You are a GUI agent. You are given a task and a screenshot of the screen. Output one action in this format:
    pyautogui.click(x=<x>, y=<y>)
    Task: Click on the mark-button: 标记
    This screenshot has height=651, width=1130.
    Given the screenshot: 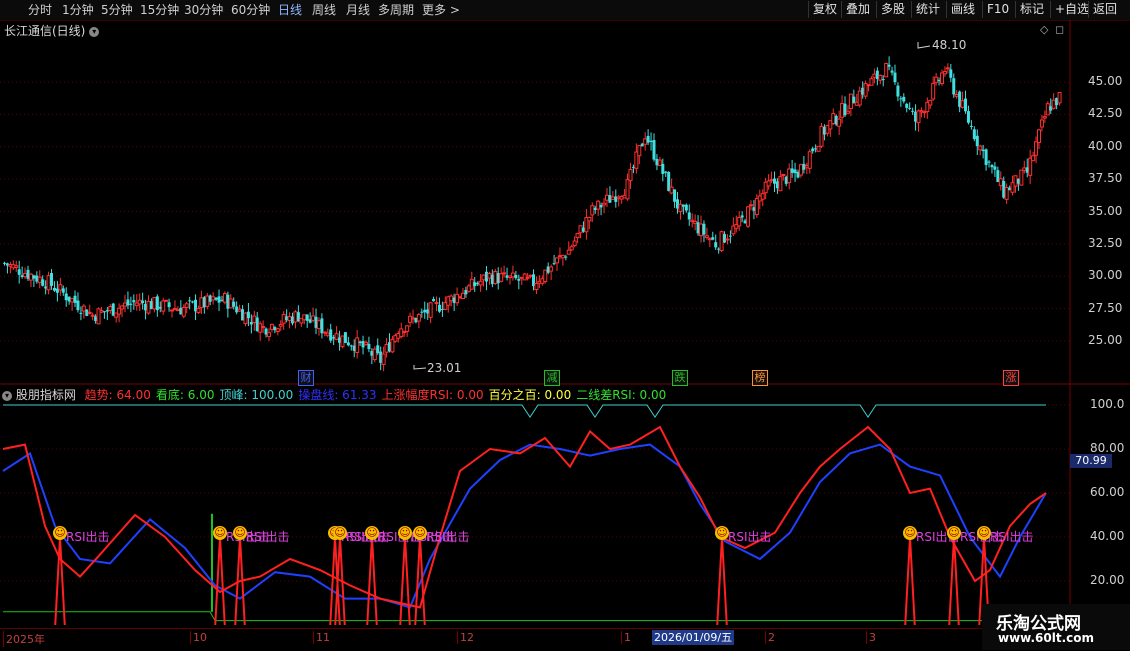 What is the action you would take?
    pyautogui.click(x=1031, y=9)
    